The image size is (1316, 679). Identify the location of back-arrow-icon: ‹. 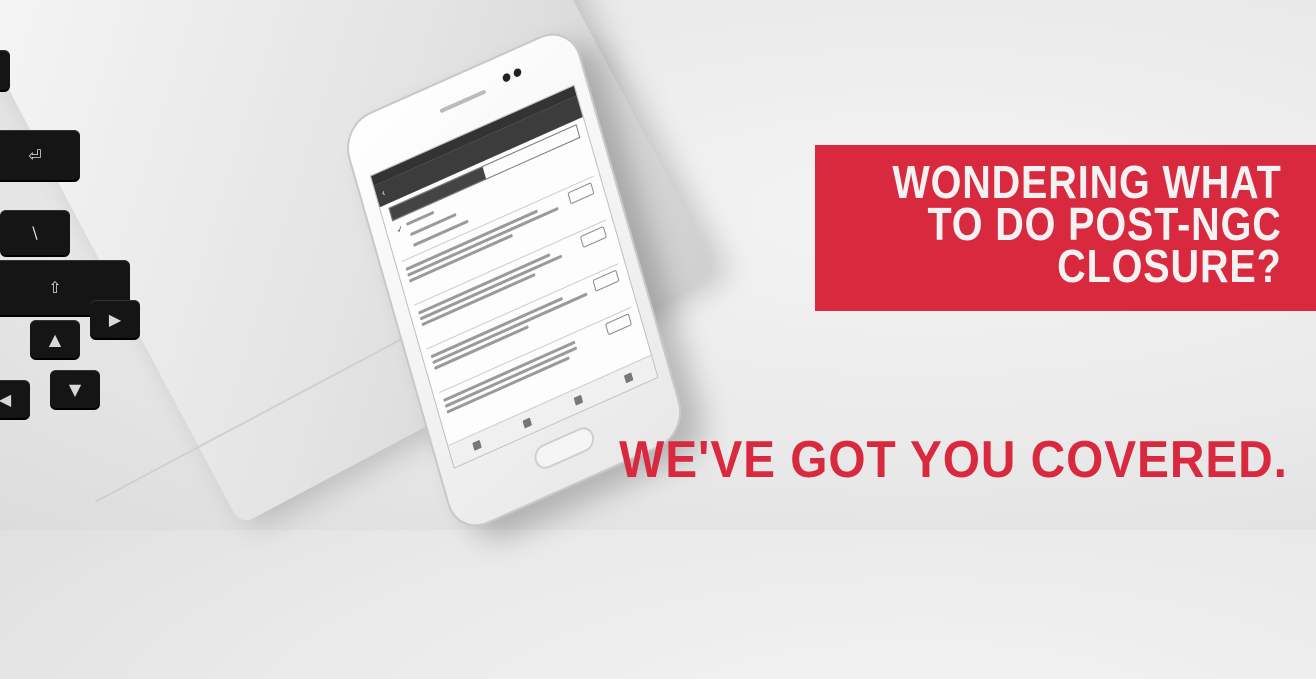
(383, 193).